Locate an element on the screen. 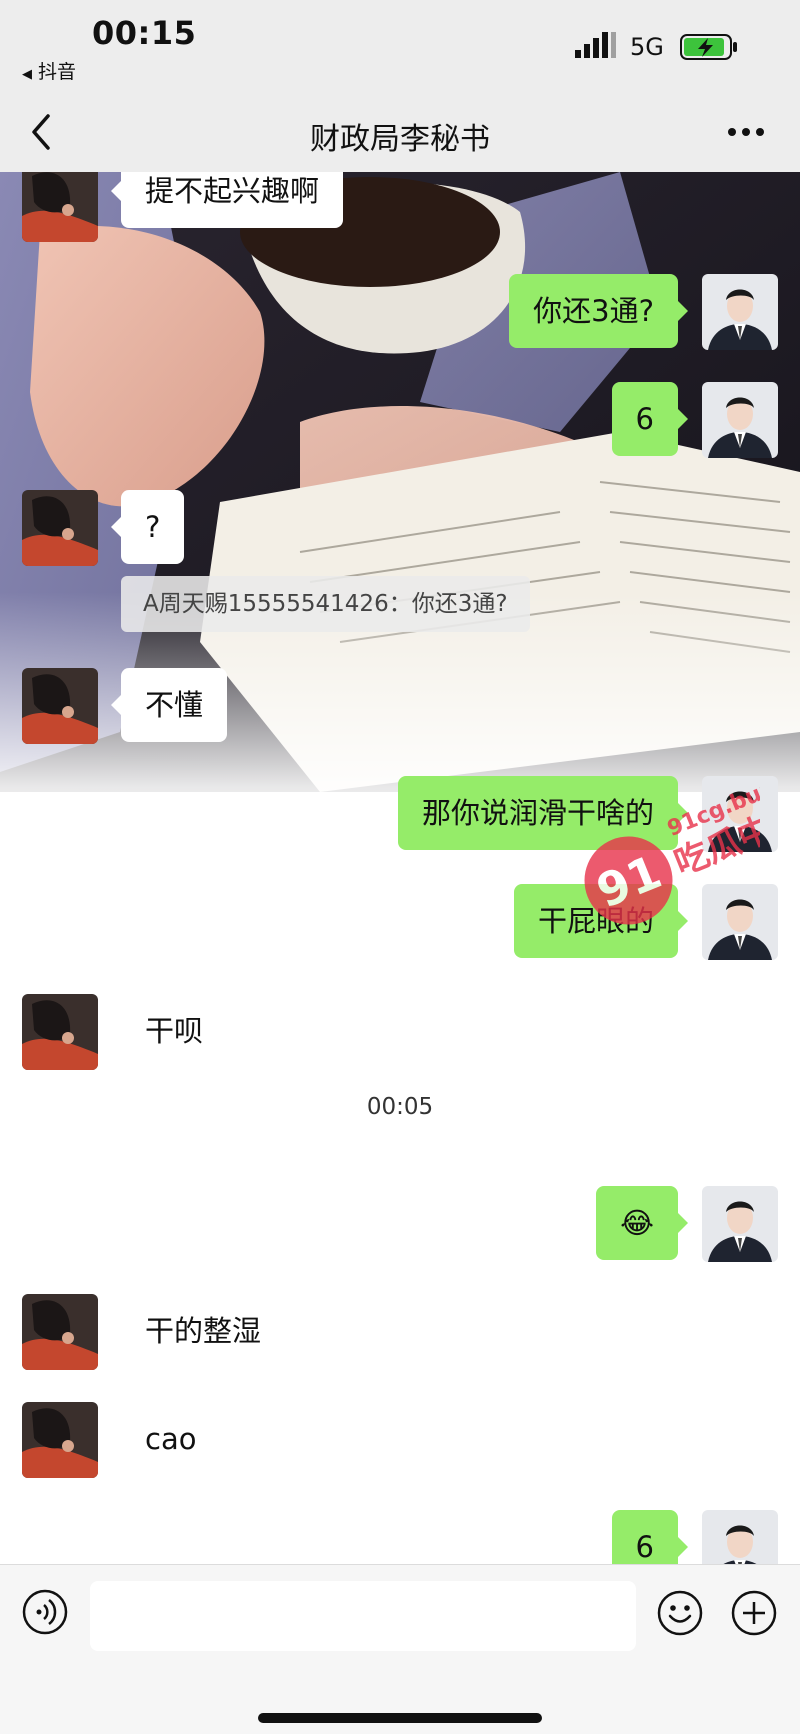 Image resolution: width=800 pixels, height=1734 pixels. nav-bar: 财政局李秘书 is located at coordinates (400, 132).